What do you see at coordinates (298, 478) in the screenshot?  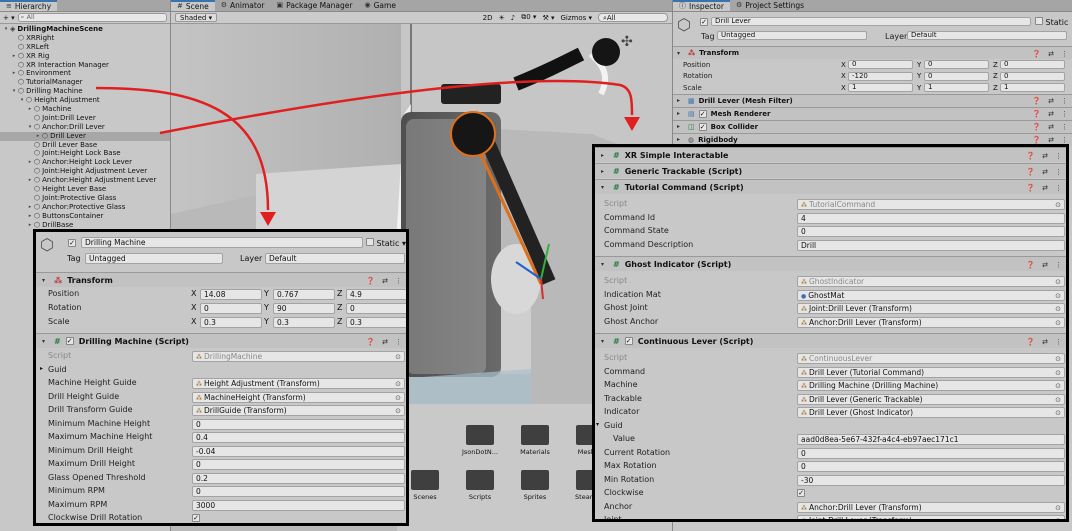 I see `field-value: 0.2` at bounding box center [298, 478].